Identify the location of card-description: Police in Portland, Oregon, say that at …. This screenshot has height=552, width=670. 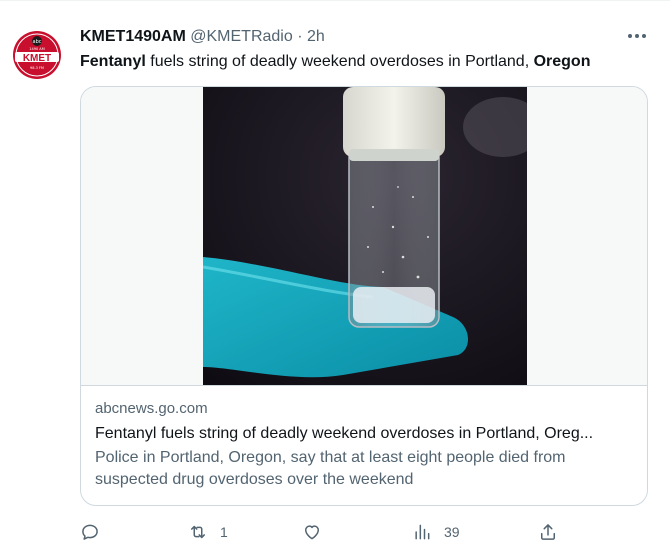
(330, 468).